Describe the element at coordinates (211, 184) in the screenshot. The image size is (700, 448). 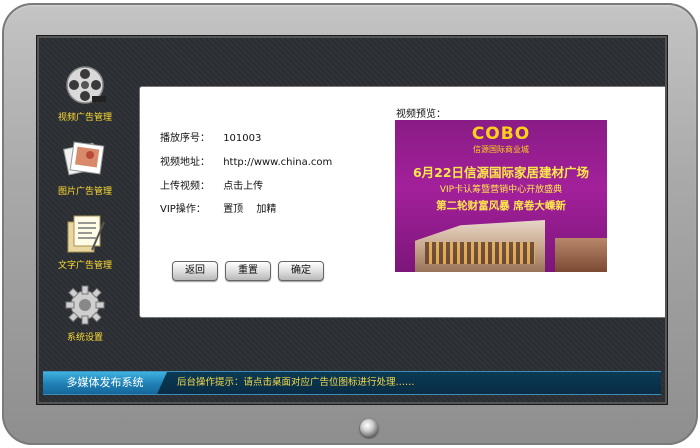
I see `upload-row: 上传视频： 点击上传` at that location.